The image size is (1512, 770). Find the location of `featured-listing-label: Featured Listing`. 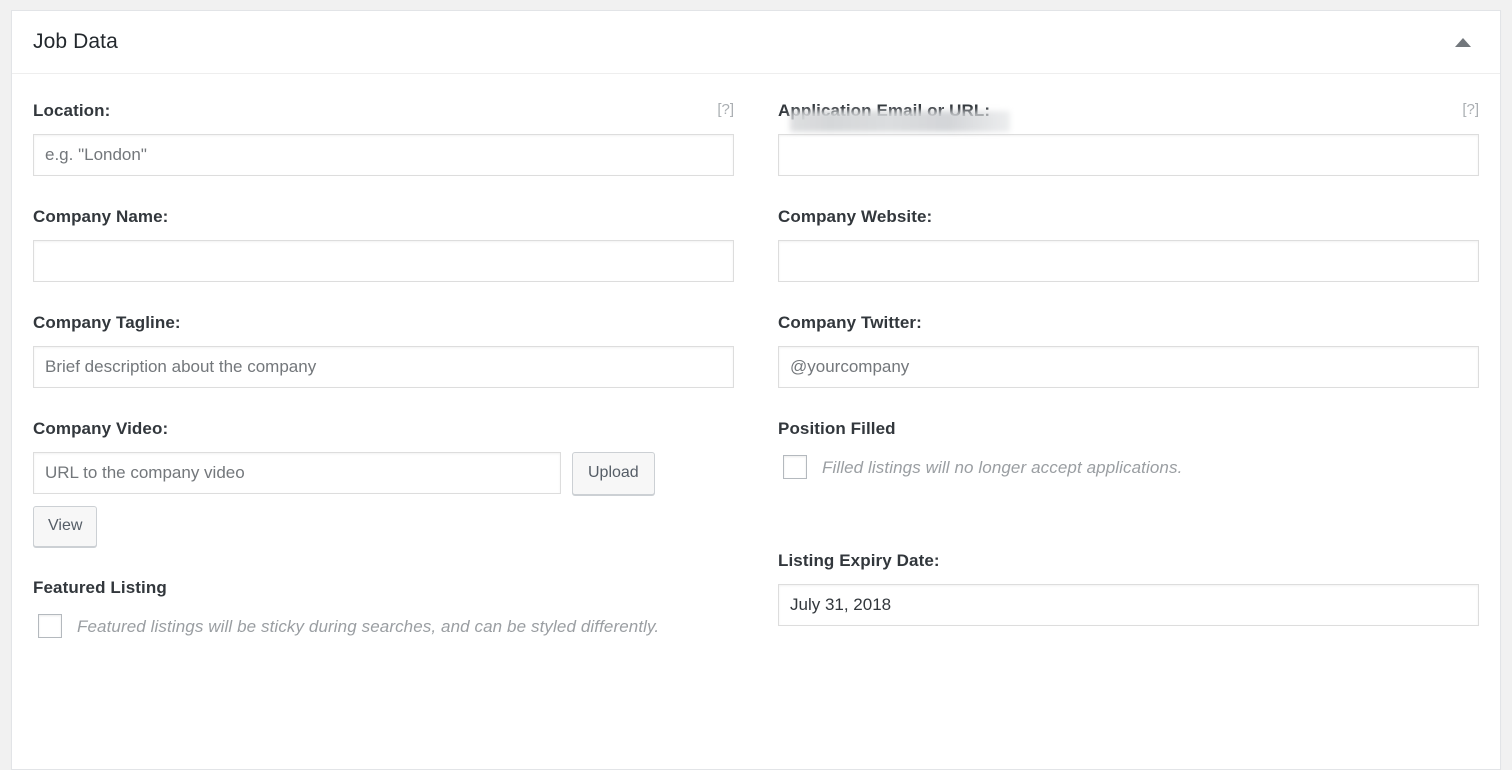

featured-listing-label: Featured Listing is located at coordinates (100, 588).